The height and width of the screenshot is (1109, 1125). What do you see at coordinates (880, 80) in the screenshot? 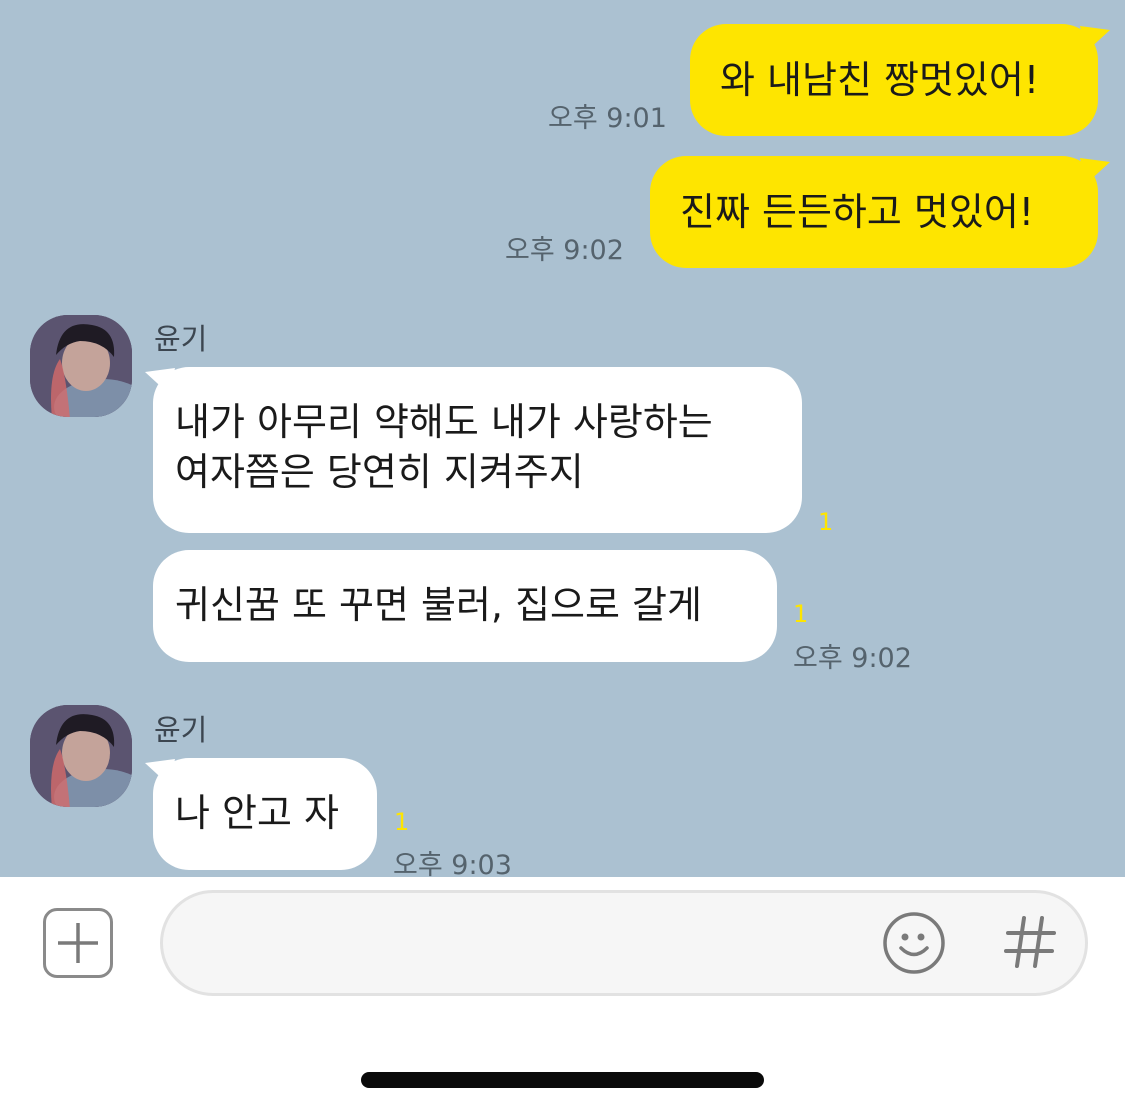
I see `message-text: 와 내남친 짱멋있어!` at bounding box center [880, 80].